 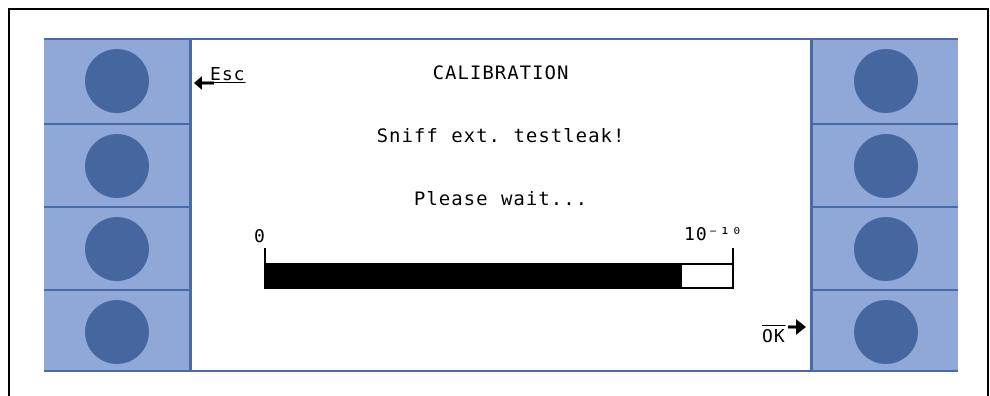 I want to click on left-softkey-3-button, so click(x=116, y=248).